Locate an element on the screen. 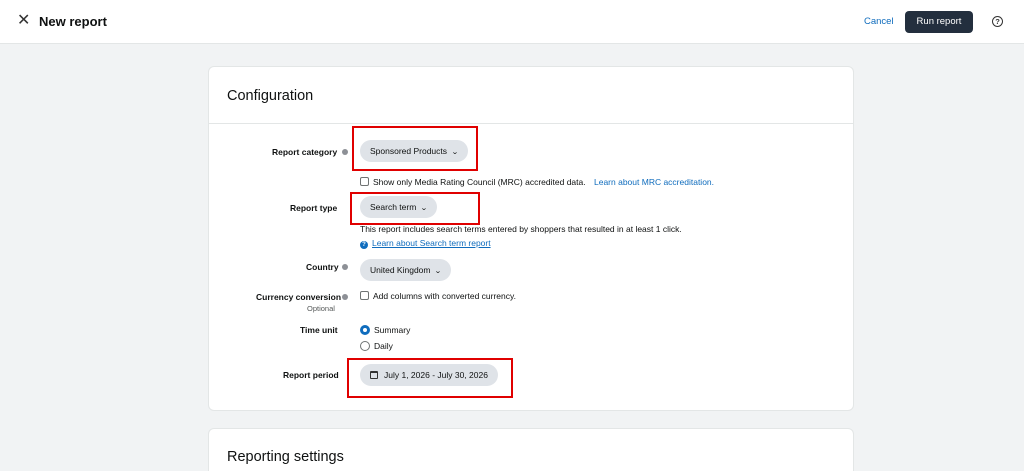 The height and width of the screenshot is (471, 1024). help-circle-icon: ? is located at coordinates (364, 245).